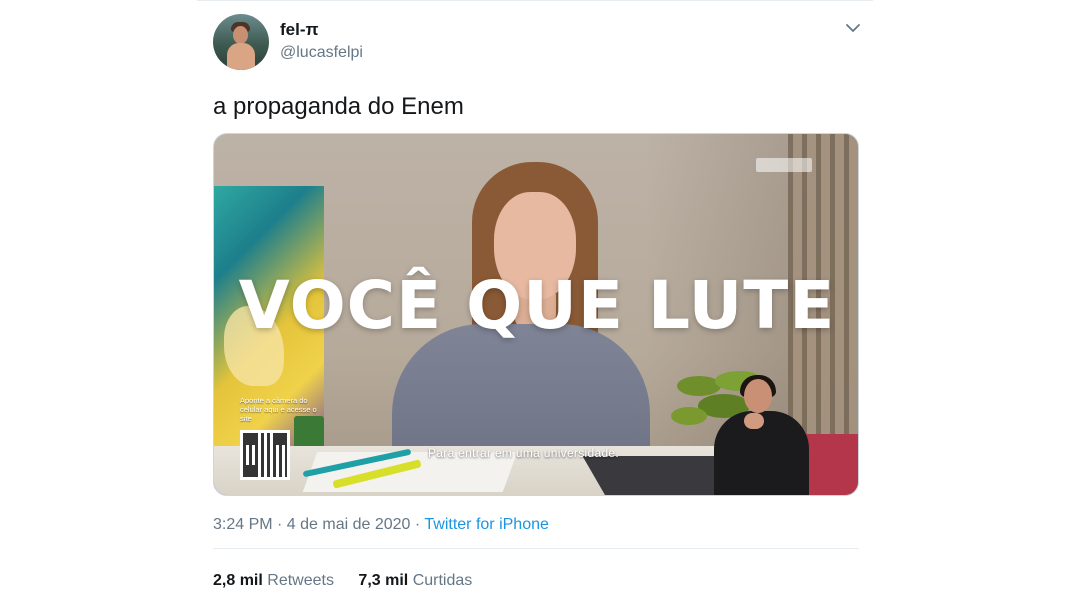  Describe the element at coordinates (761, 435) in the screenshot. I see `sign-language-interpreter` at that location.